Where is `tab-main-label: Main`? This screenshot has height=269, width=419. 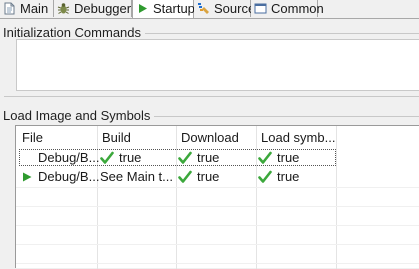 tab-main-label: Main is located at coordinates (34, 8).